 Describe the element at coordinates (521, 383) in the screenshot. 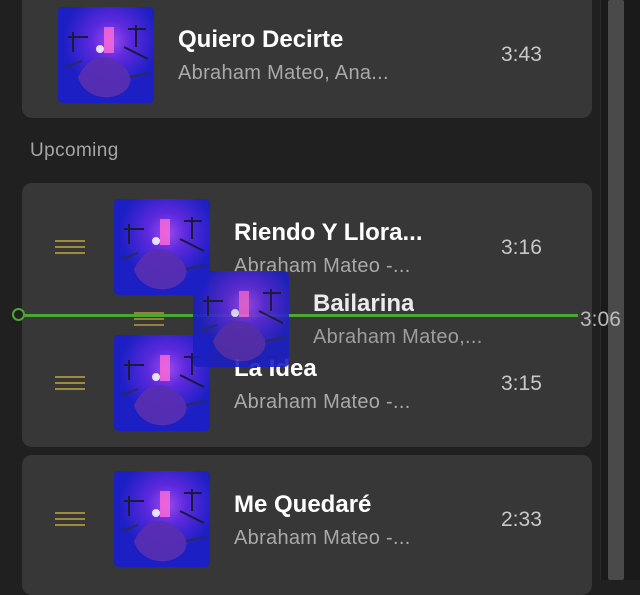

I see `track-duration: 3:15` at that location.